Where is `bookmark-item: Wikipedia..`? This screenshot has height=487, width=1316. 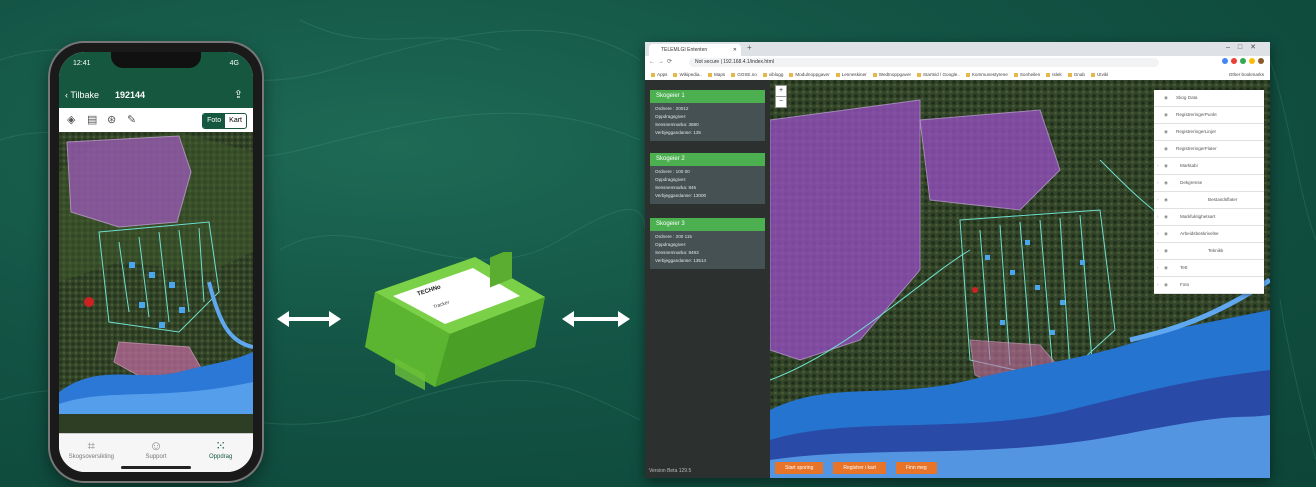 bookmark-item: Wikipedia.. is located at coordinates (687, 74).